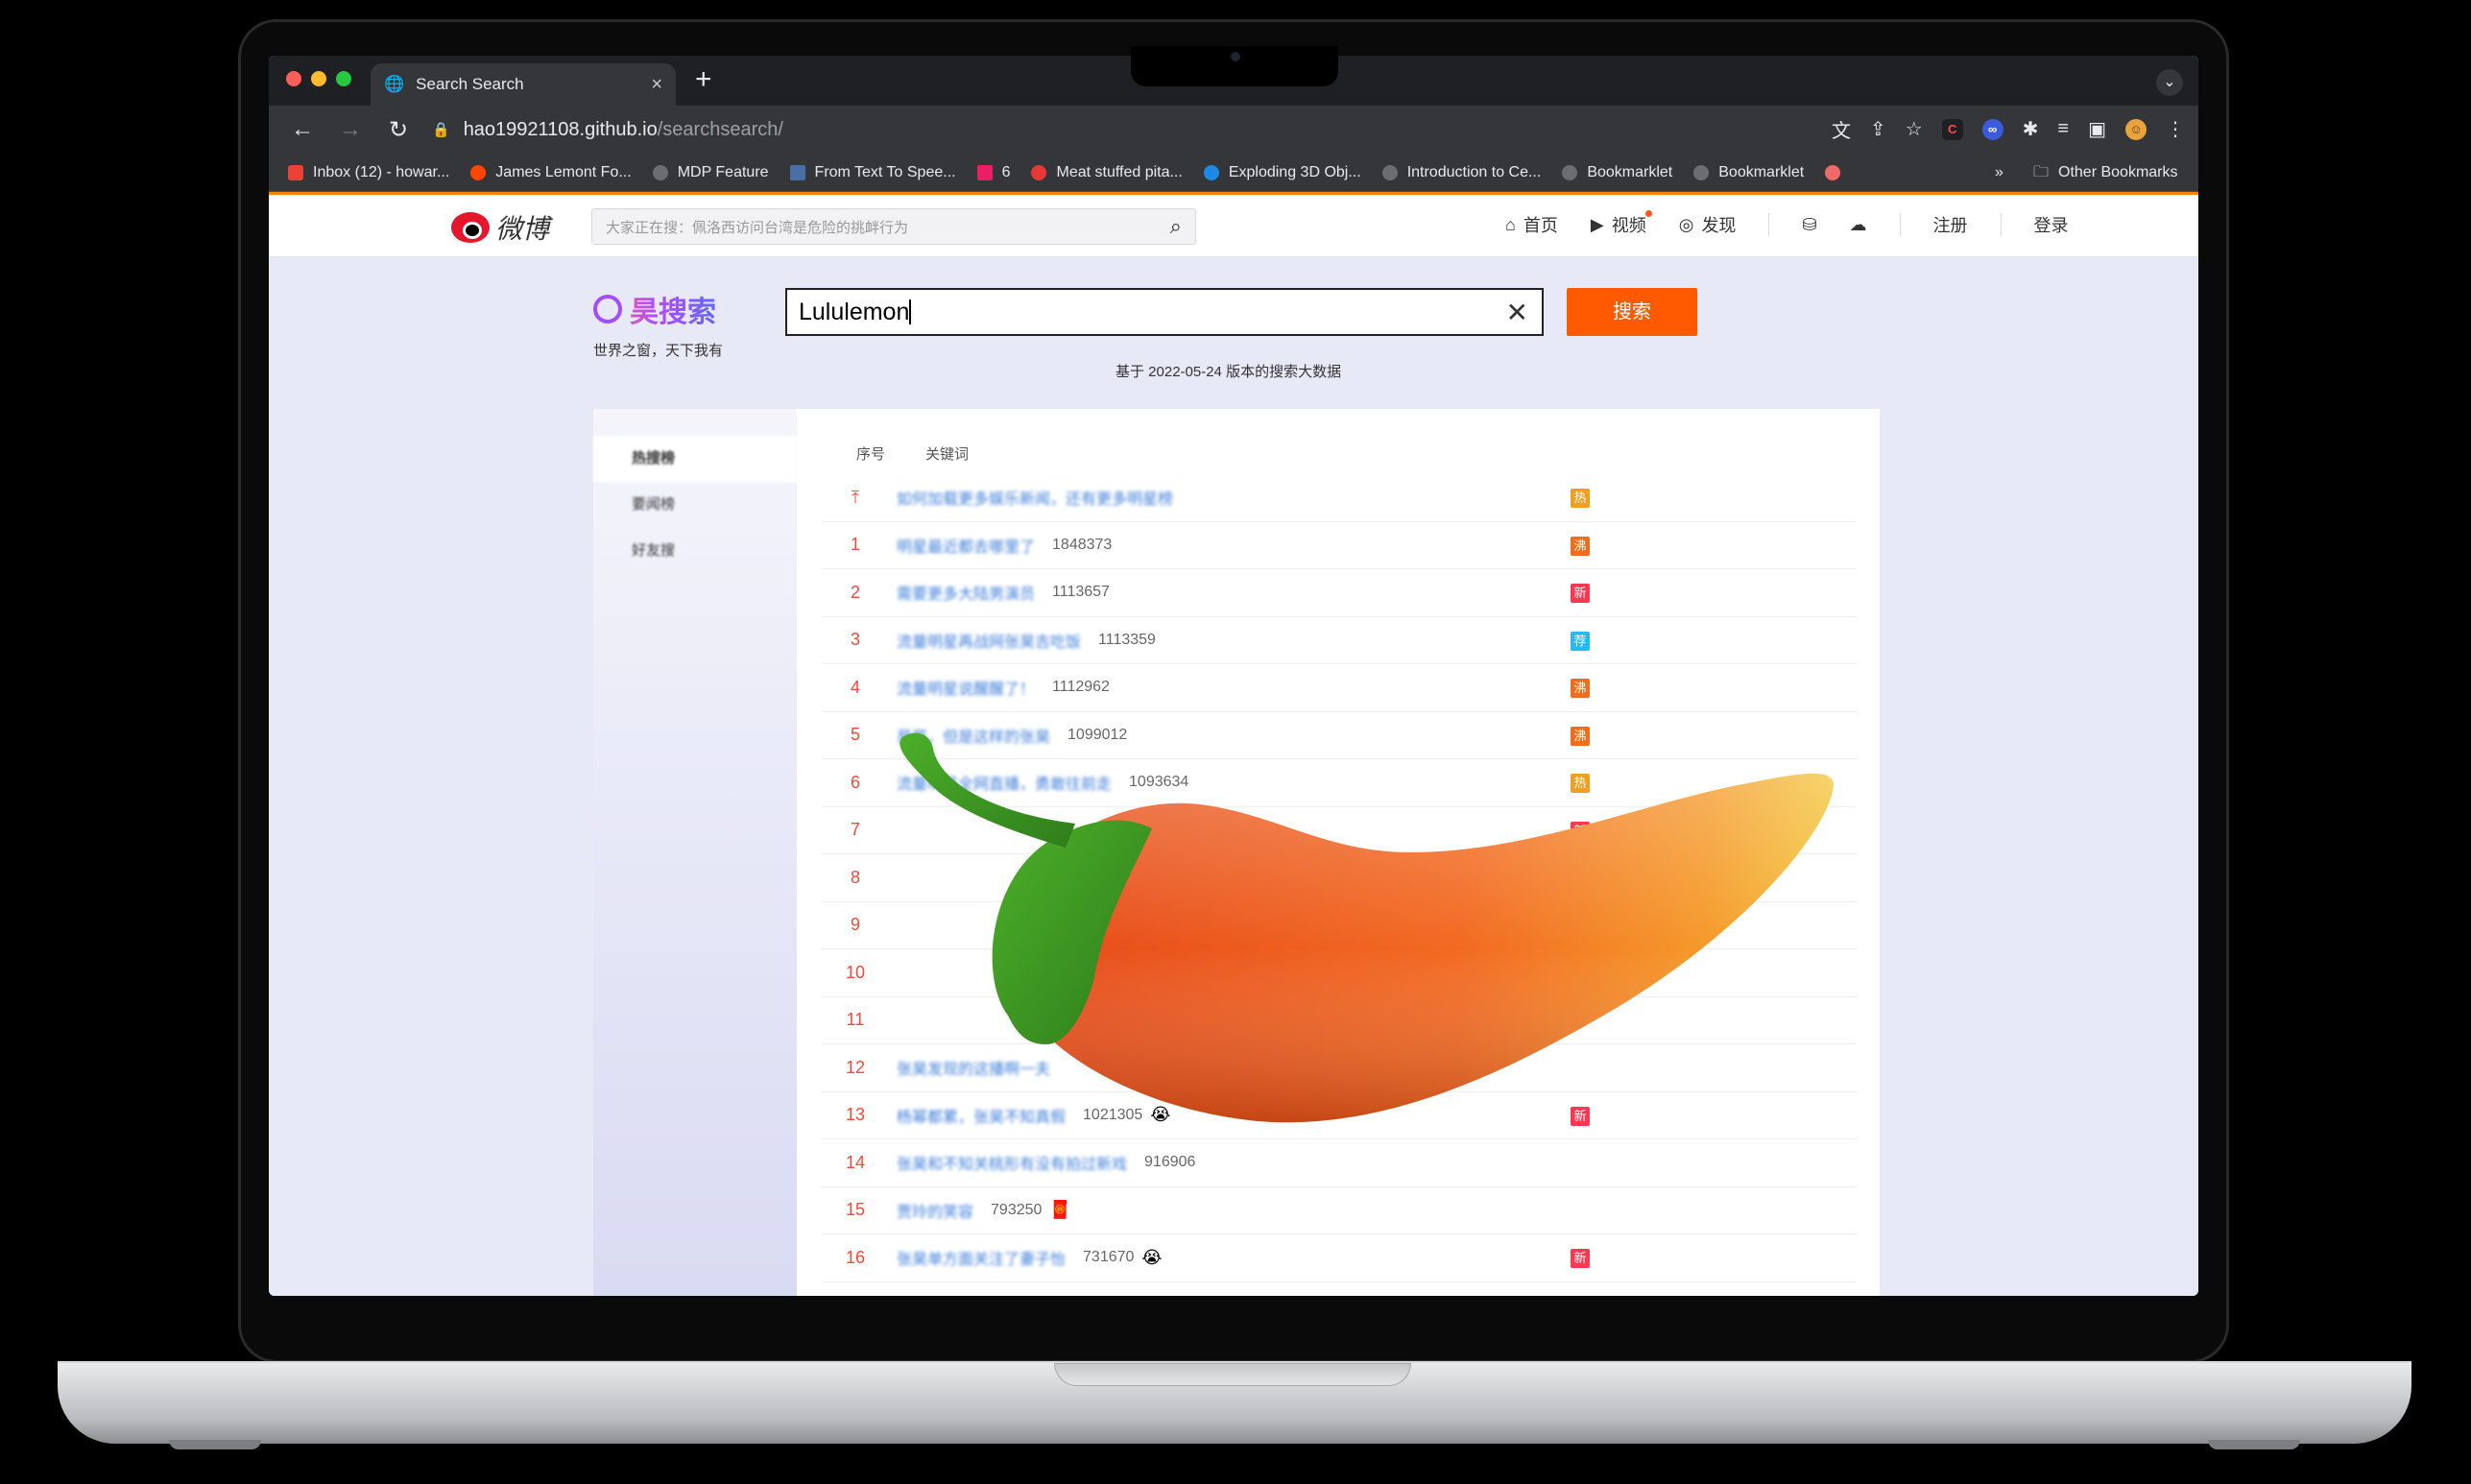  What do you see at coordinates (302, 129) in the screenshot?
I see `back-arrow-icon: ←` at bounding box center [302, 129].